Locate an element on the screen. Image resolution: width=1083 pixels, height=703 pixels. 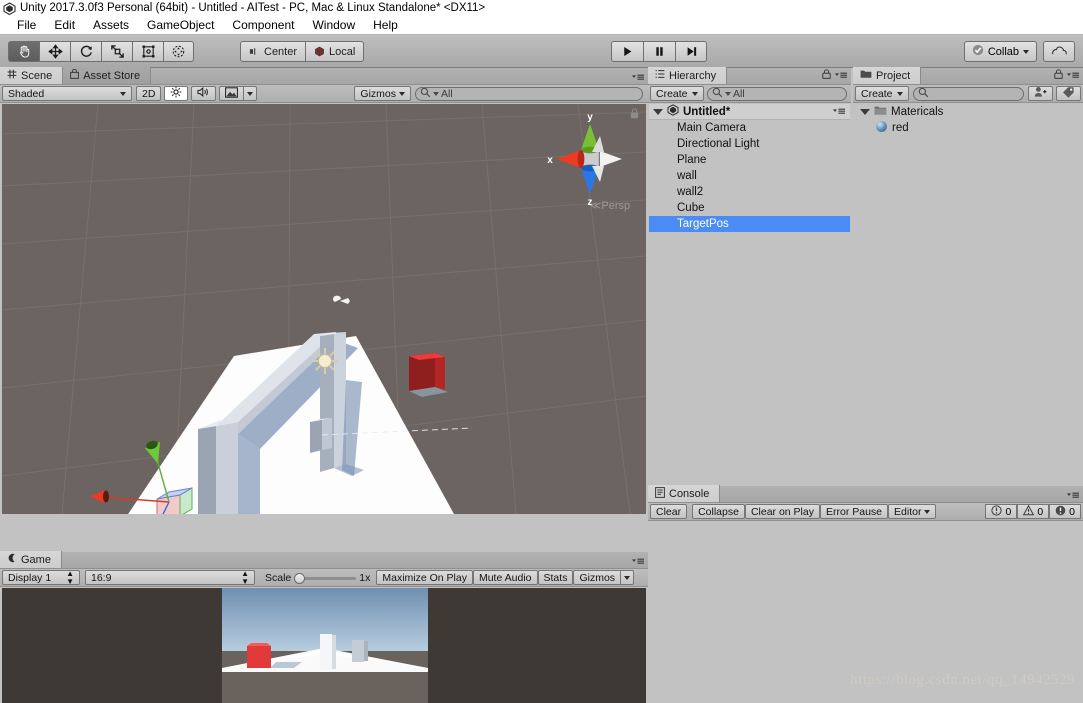
pivot-mode-label: Center is located at coordinates (281, 51).